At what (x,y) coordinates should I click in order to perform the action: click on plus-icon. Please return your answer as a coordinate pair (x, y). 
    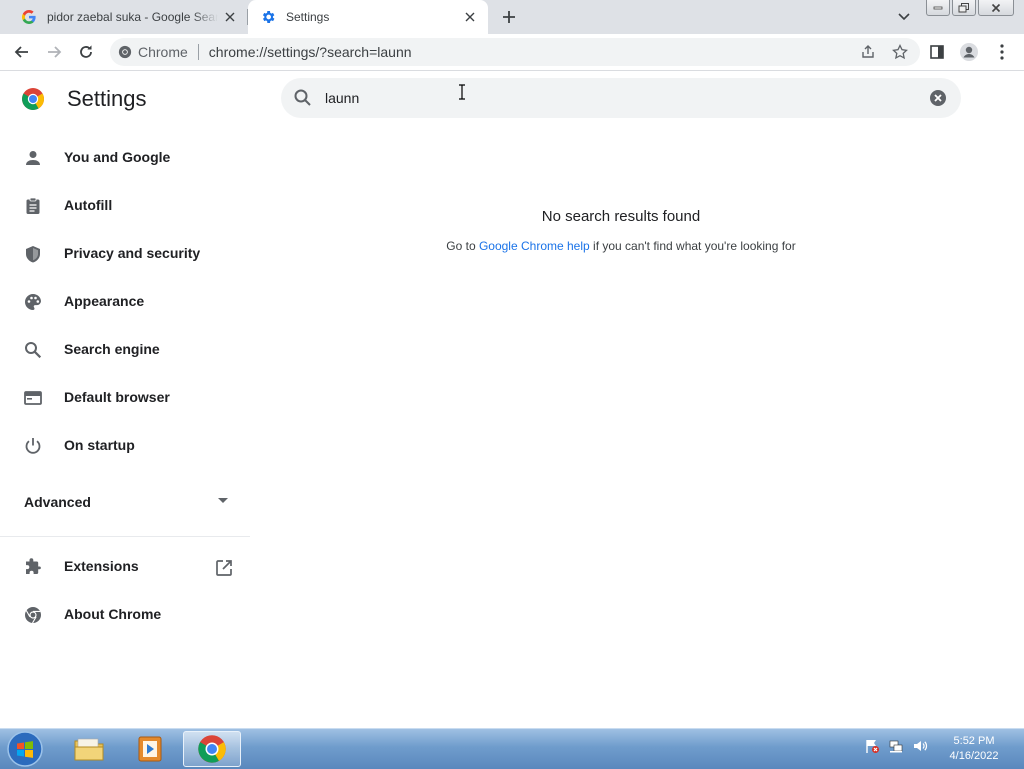
    Looking at the image, I should click on (509, 17).